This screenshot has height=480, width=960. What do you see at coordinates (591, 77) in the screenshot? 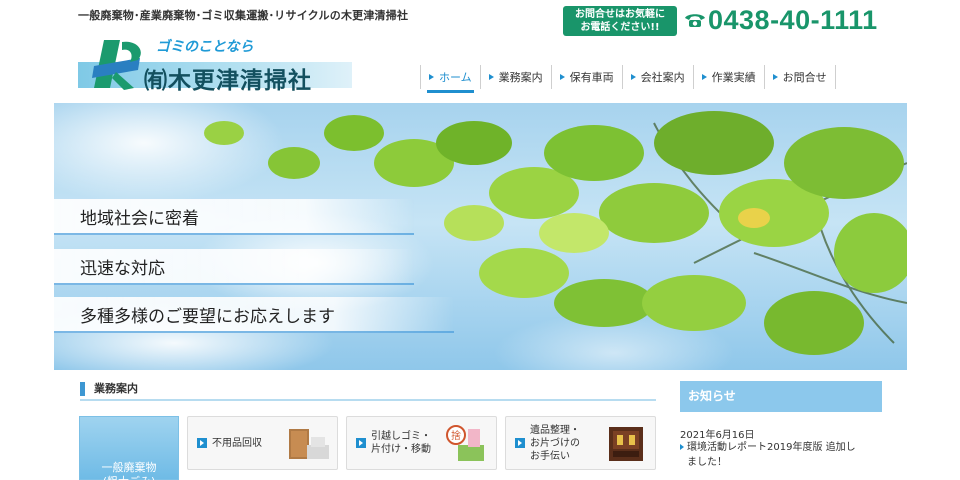
I see `nav-item-label: 保有車両` at bounding box center [591, 77].